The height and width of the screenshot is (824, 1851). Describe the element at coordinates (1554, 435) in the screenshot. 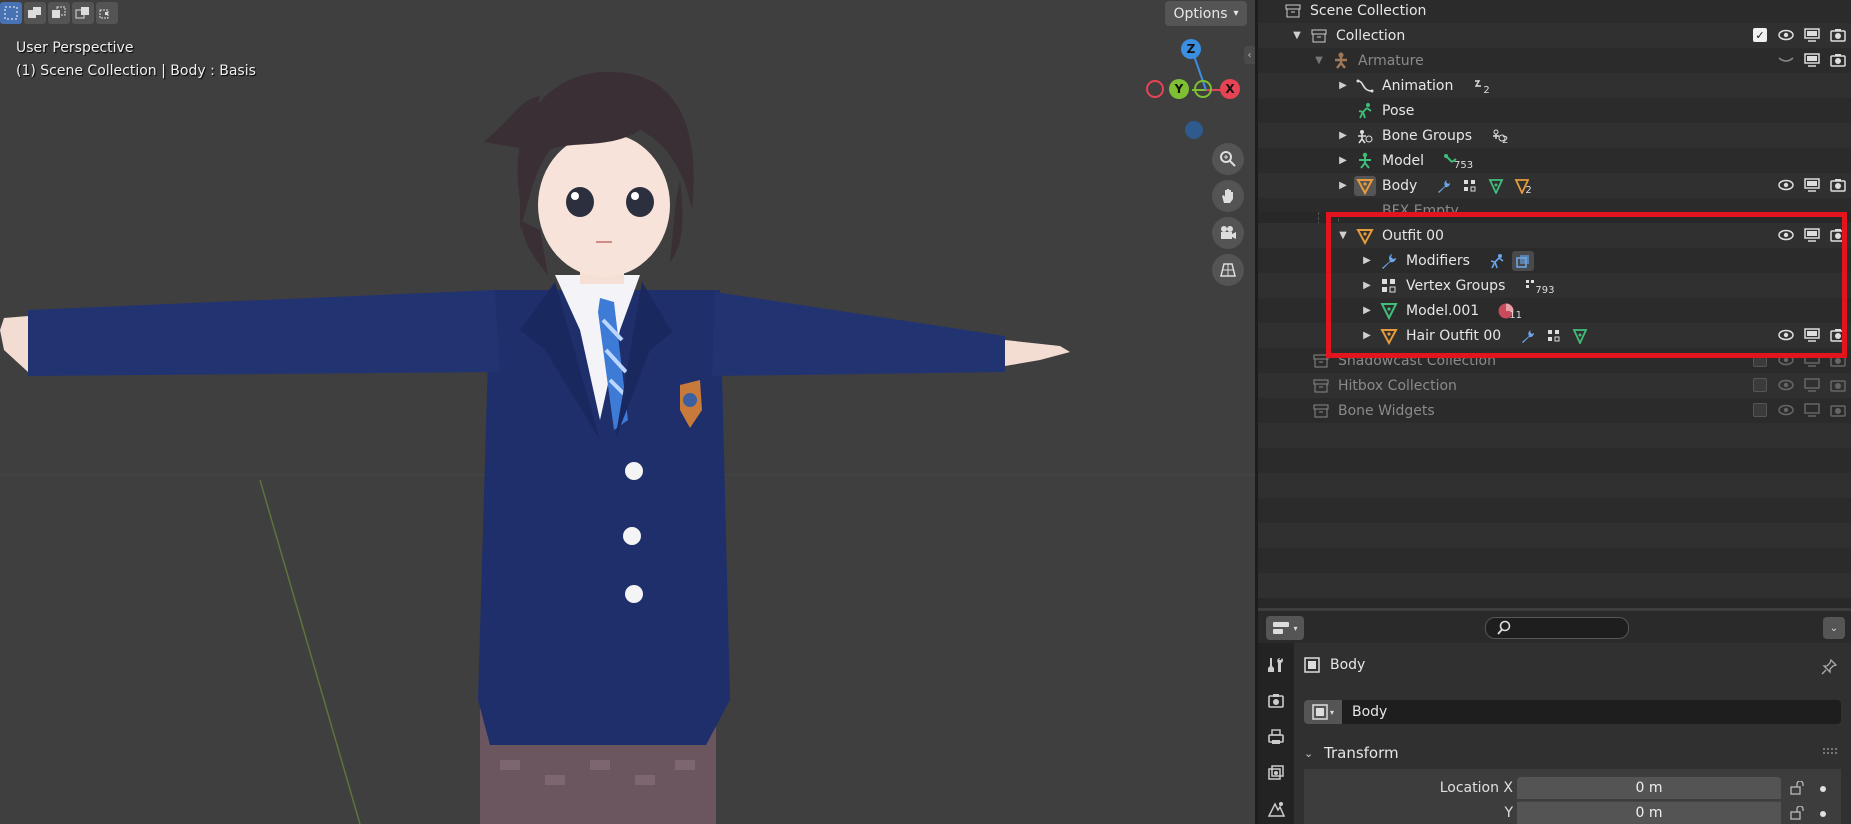

I see `empty-row` at that location.